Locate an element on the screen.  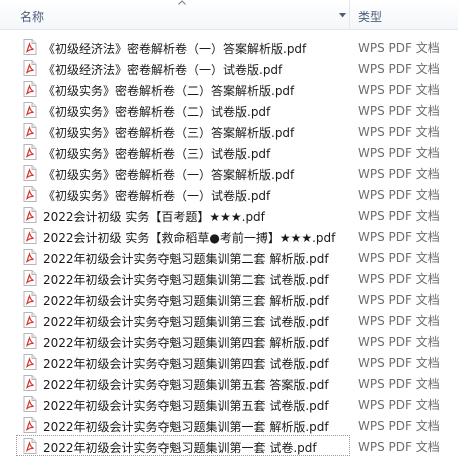
file-row: 2022年初级会计实务夺魁习题集训第五套 试卷版.pdf WPS PDF 文档 is located at coordinates (229, 403).